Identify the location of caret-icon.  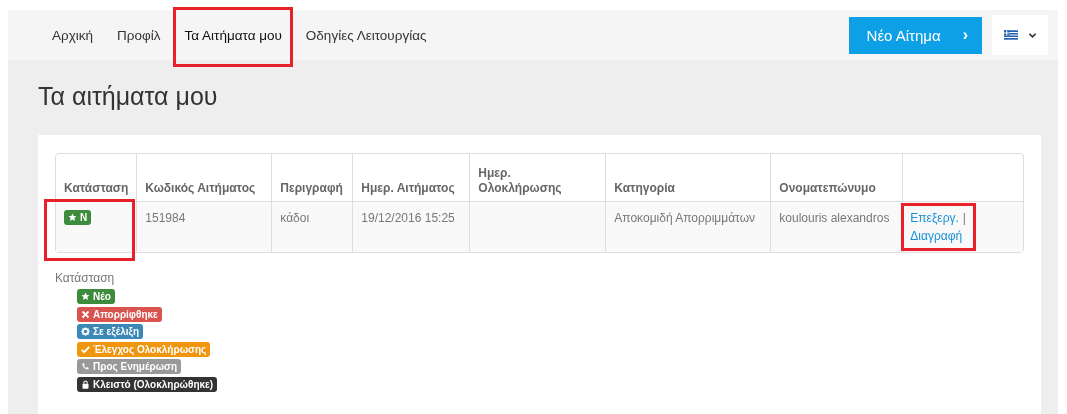
(1032, 35).